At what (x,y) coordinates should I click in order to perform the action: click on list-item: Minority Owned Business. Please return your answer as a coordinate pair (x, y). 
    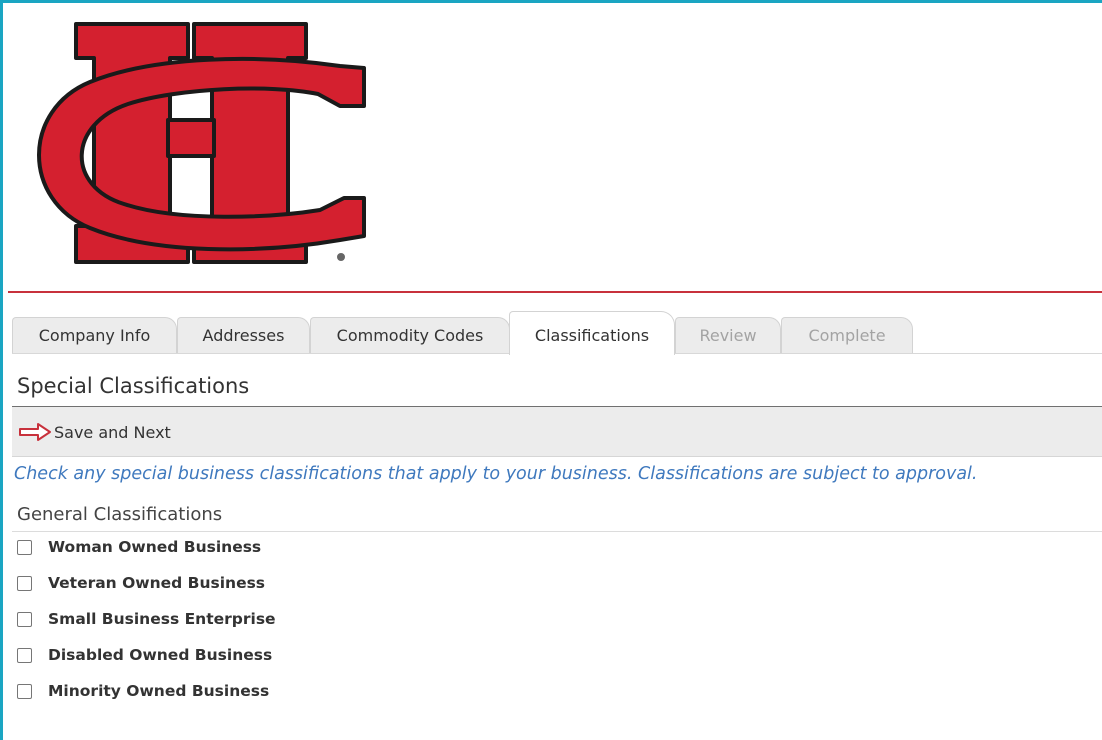
    Looking at the image, I should click on (143, 691).